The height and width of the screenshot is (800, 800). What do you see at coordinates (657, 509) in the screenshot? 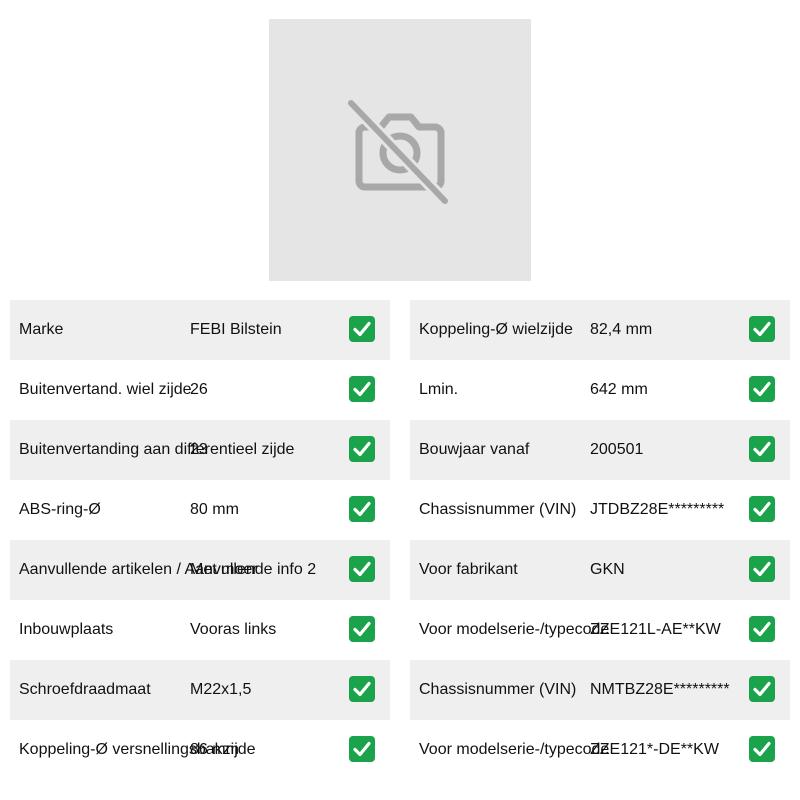
I see `spec-value: JTDBZ28E*********` at bounding box center [657, 509].